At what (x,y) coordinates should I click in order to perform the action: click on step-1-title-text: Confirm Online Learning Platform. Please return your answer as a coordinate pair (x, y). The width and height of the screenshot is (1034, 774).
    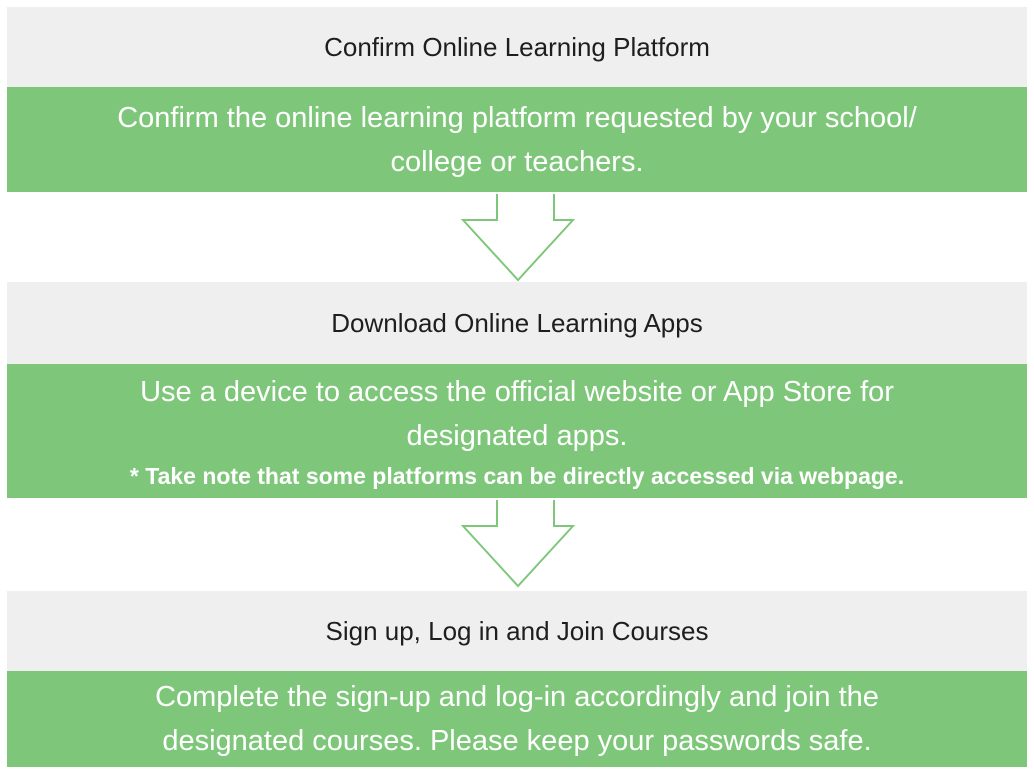
    Looking at the image, I should click on (517, 46).